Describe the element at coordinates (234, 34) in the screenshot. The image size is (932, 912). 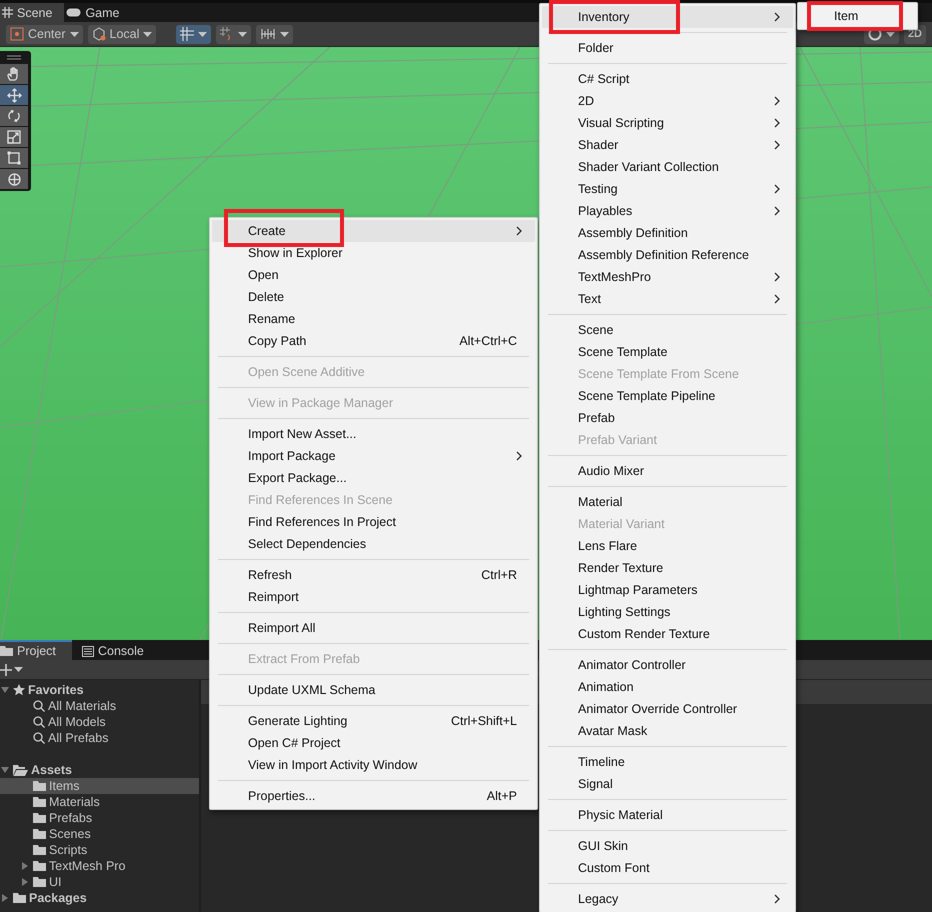
I see `snap-increment-button` at that location.